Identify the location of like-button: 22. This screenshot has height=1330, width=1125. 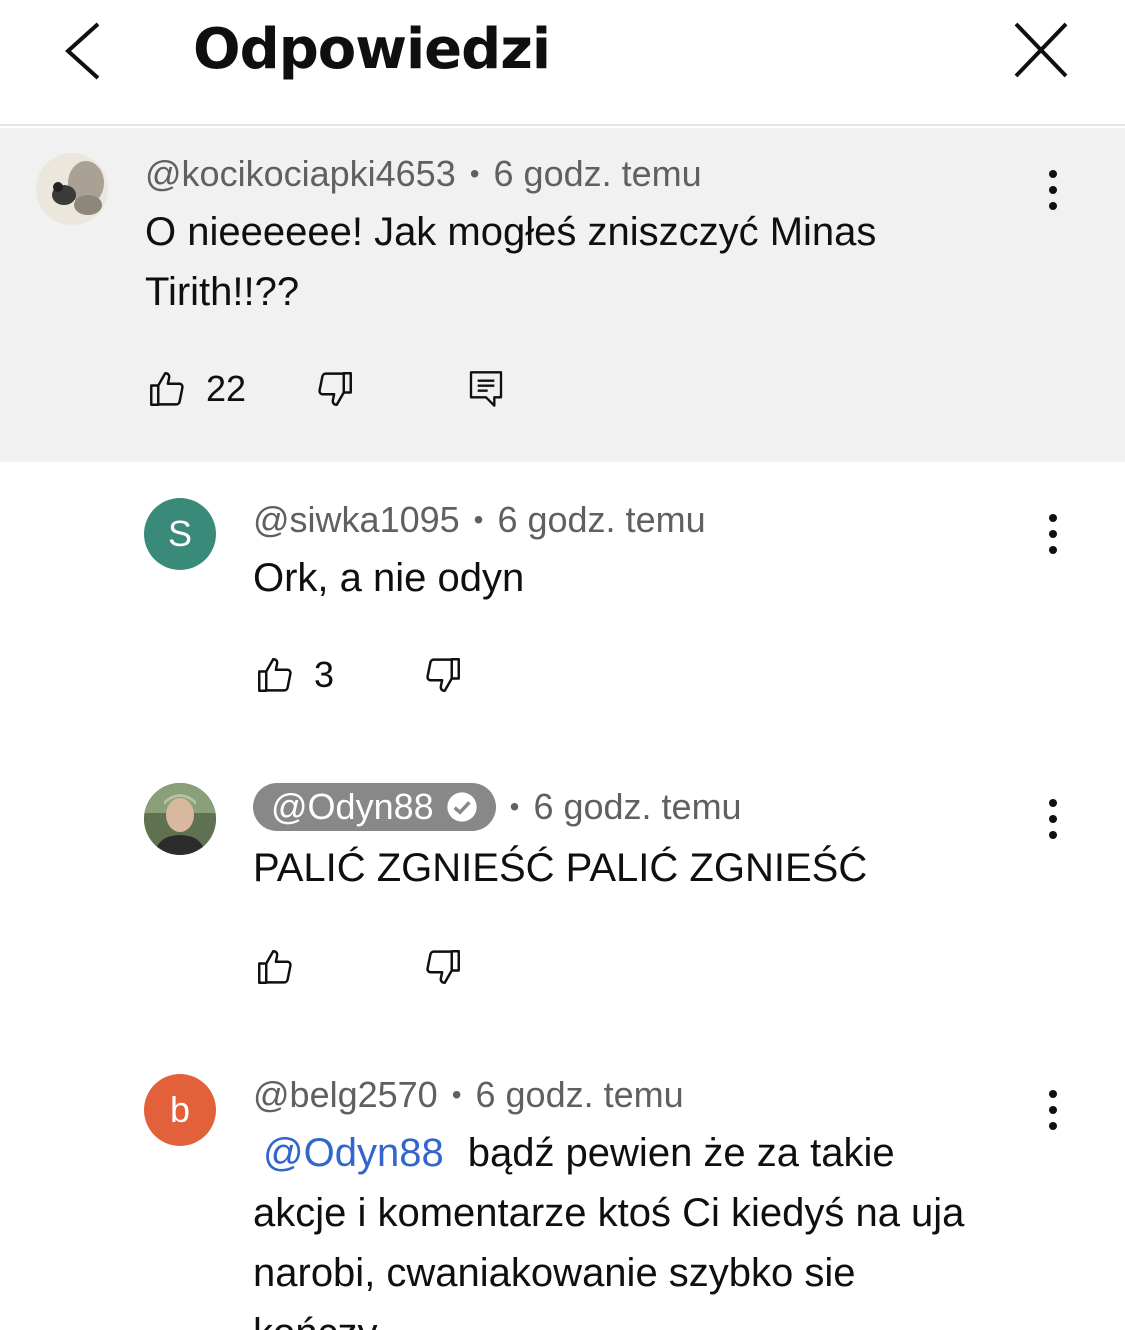
(196, 389).